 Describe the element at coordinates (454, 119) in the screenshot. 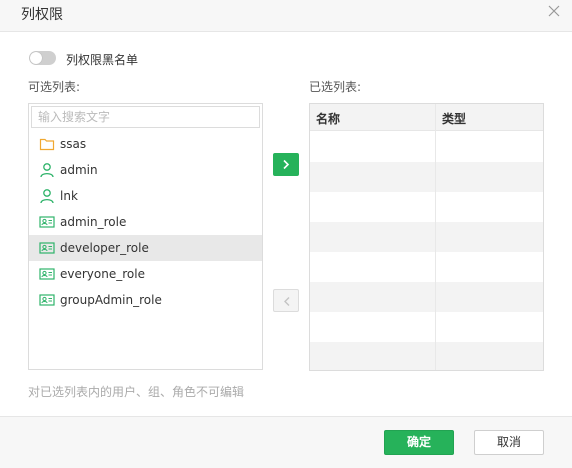

I see `column-header-type: 类型` at that location.